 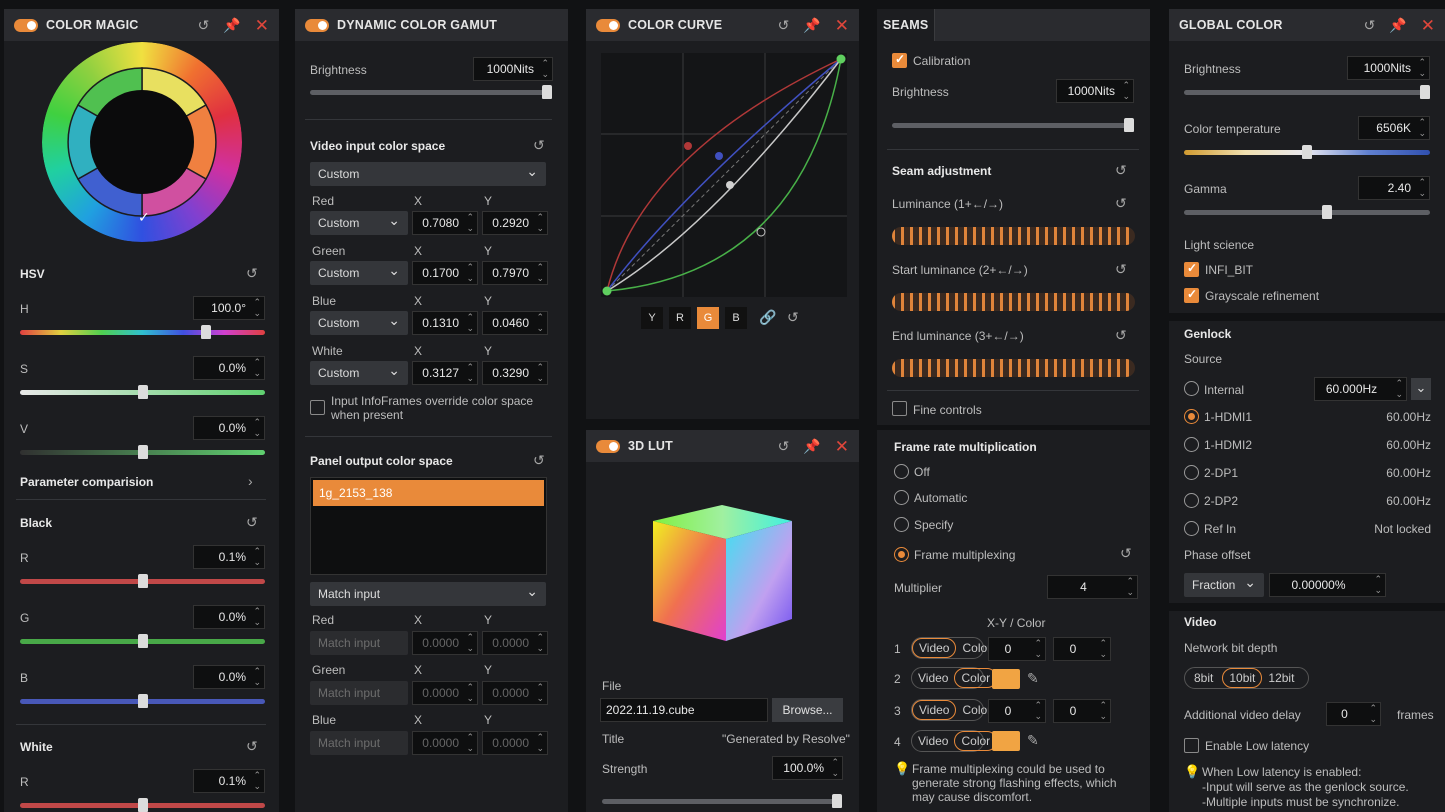 What do you see at coordinates (142, 452) in the screenshot?
I see `v-slider` at bounding box center [142, 452].